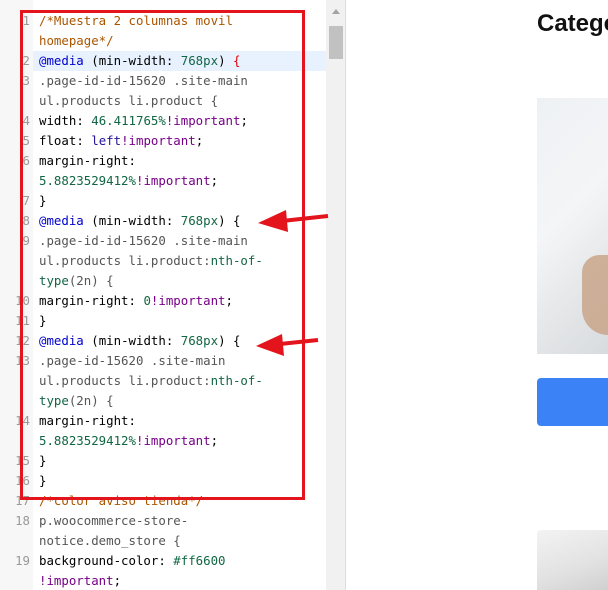 The image size is (608, 590). What do you see at coordinates (236, 380) in the screenshot?
I see `code-token: nth-of-` at bounding box center [236, 380].